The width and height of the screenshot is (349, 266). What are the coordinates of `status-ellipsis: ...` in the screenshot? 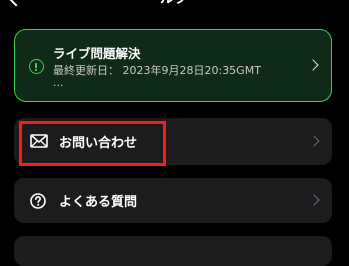 It's located at (58, 82).